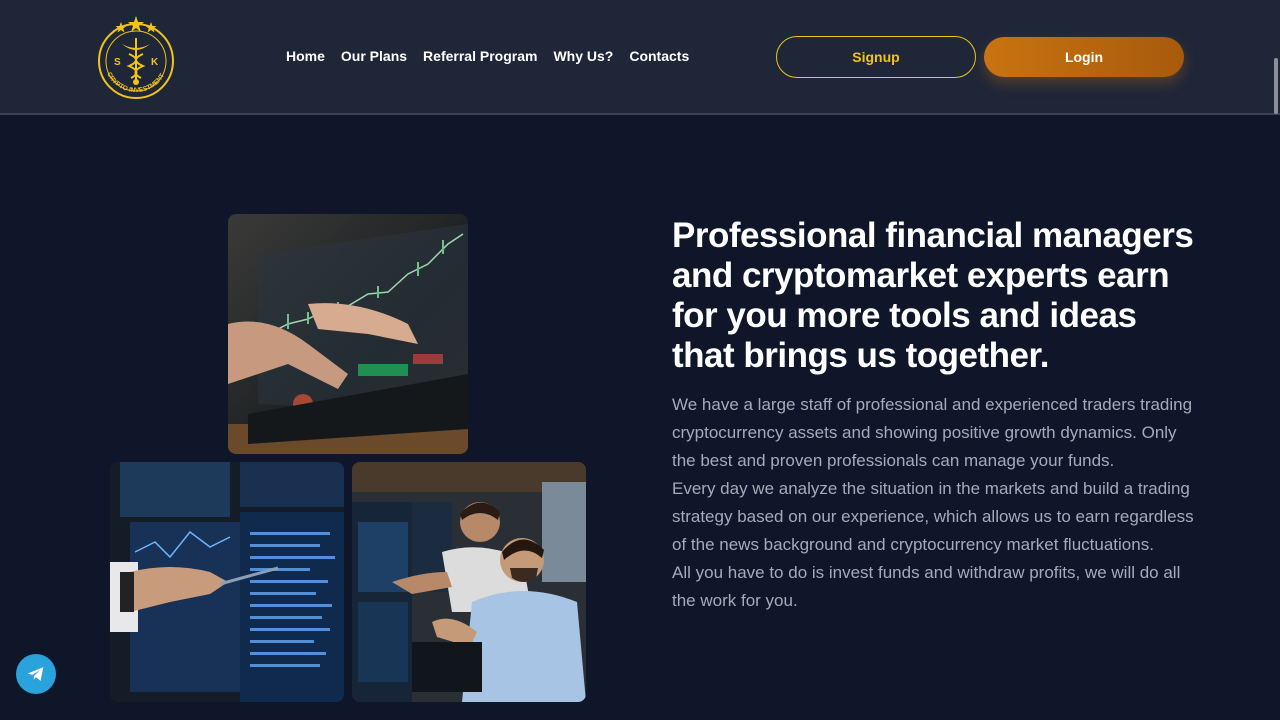 The height and width of the screenshot is (720, 1280). I want to click on page-scrollbar-thumb, so click(1276, 86).